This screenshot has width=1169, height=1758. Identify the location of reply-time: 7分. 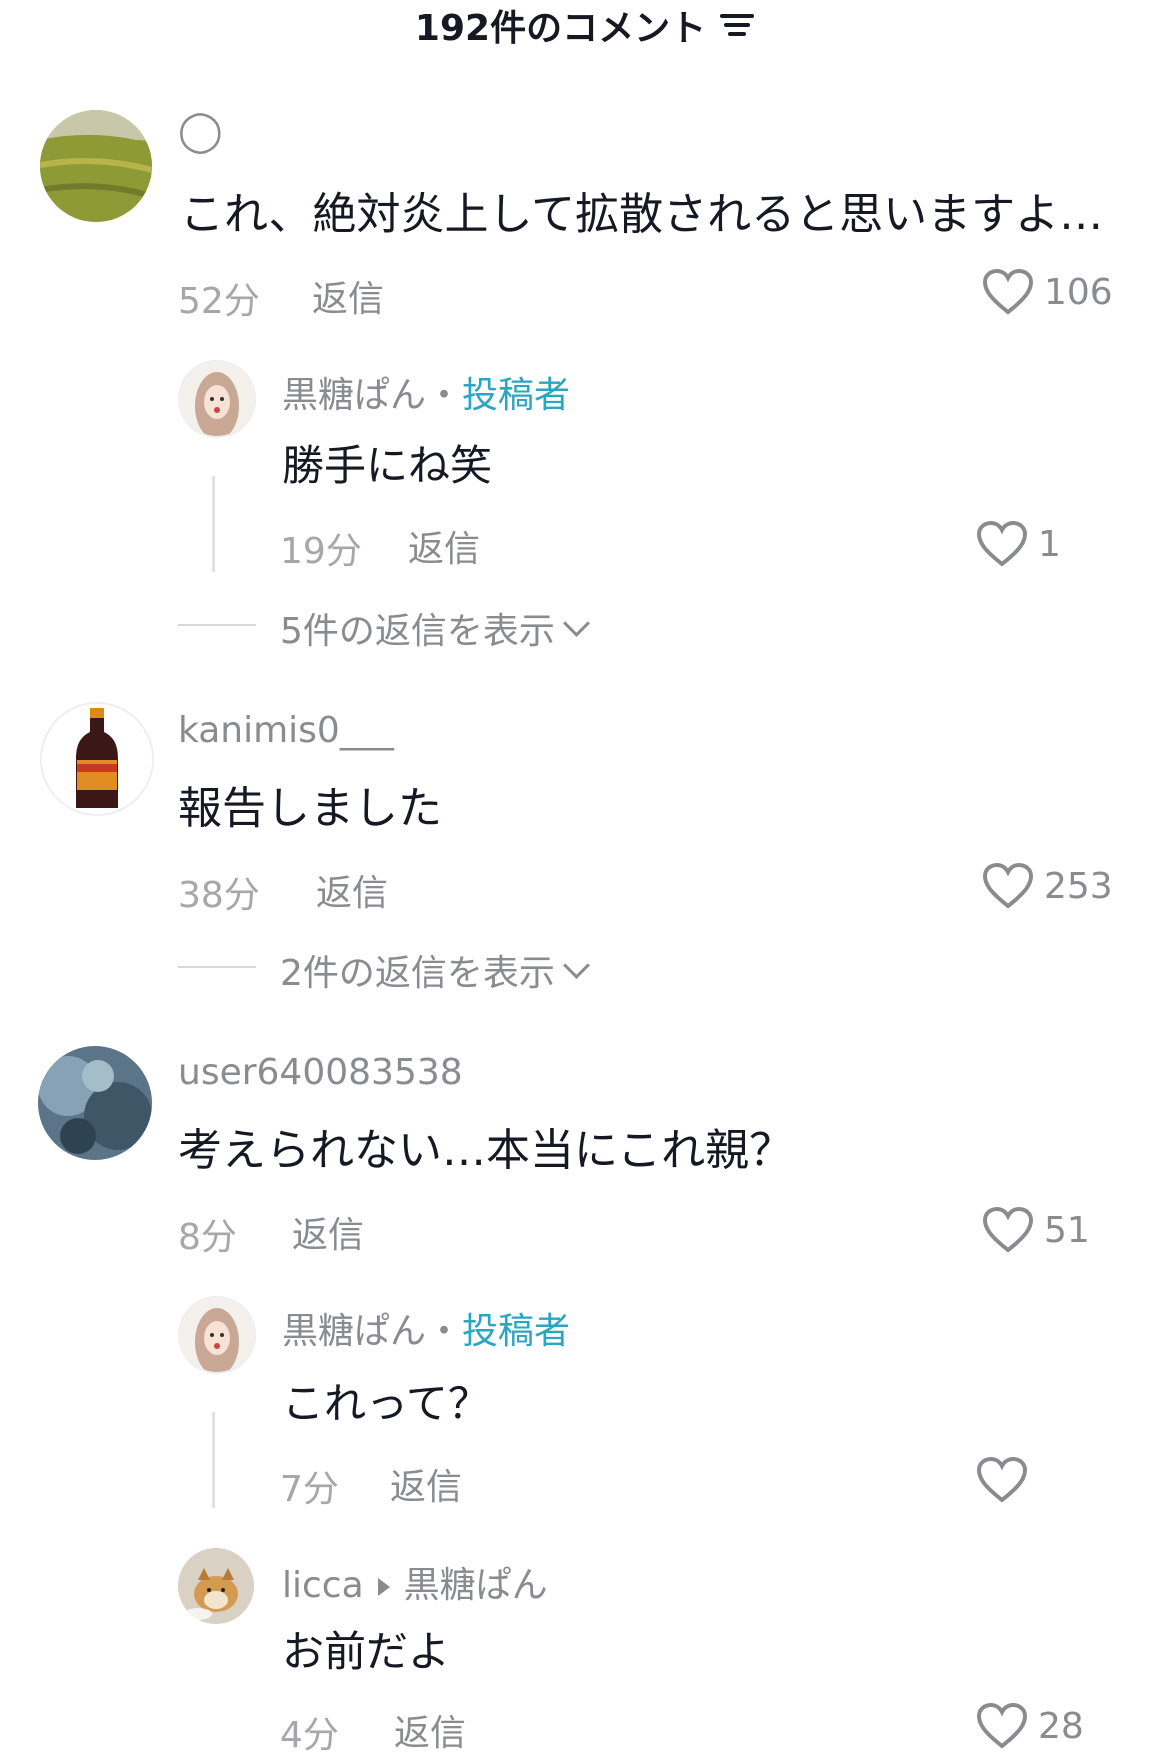
(309, 1489).